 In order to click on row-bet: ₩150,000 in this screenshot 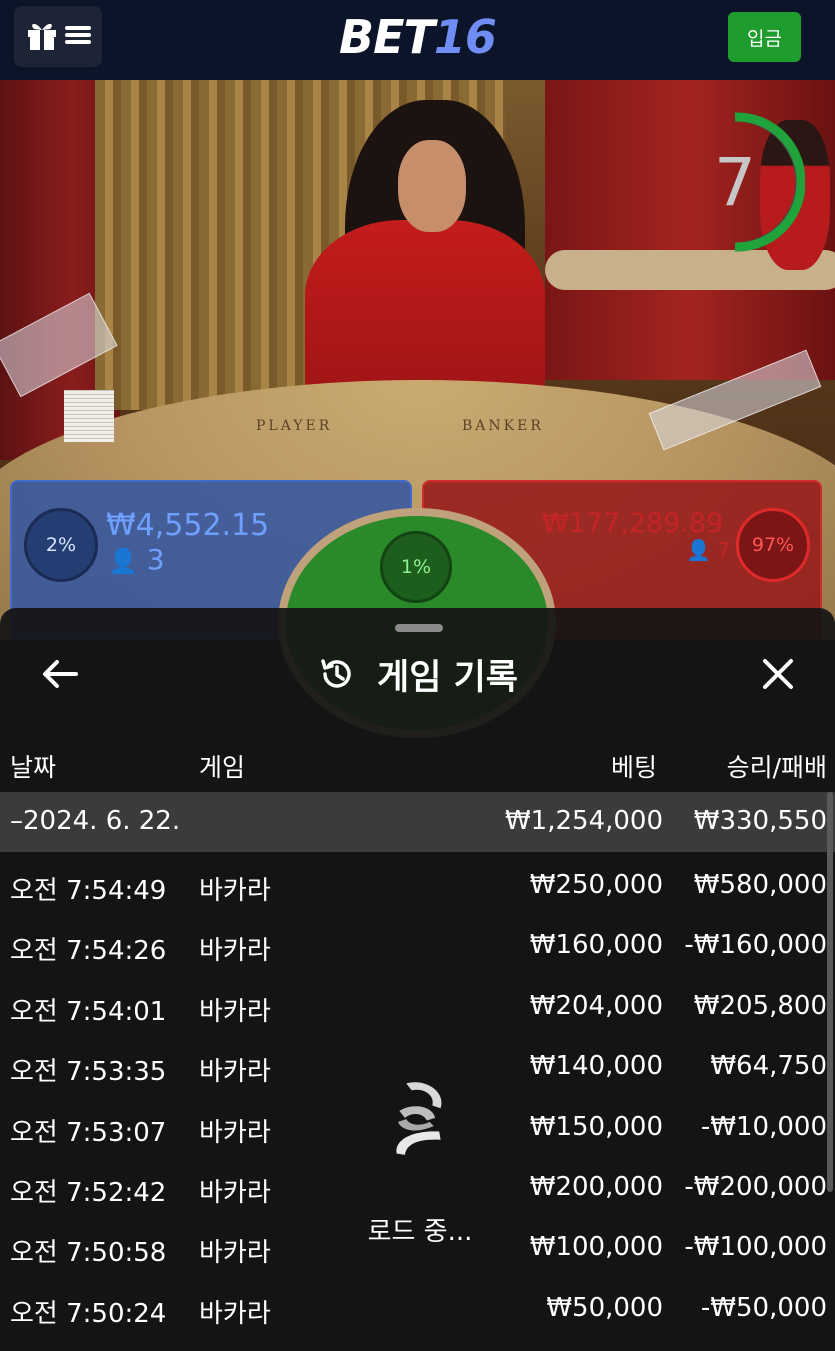, I will do `click(596, 1126)`.